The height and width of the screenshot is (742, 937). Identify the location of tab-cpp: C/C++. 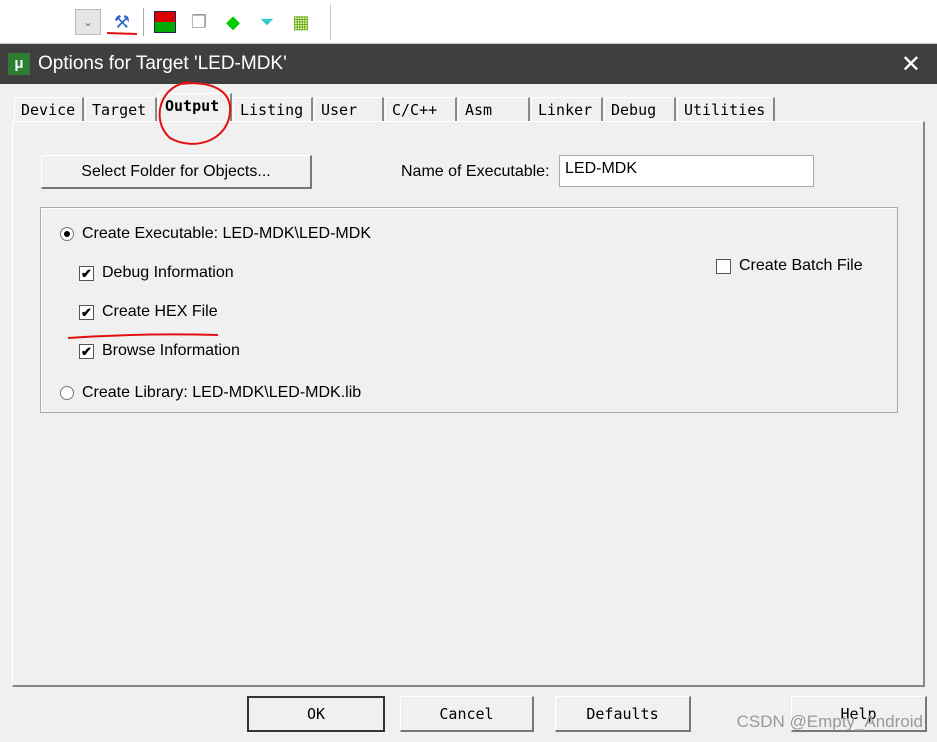
(421, 109).